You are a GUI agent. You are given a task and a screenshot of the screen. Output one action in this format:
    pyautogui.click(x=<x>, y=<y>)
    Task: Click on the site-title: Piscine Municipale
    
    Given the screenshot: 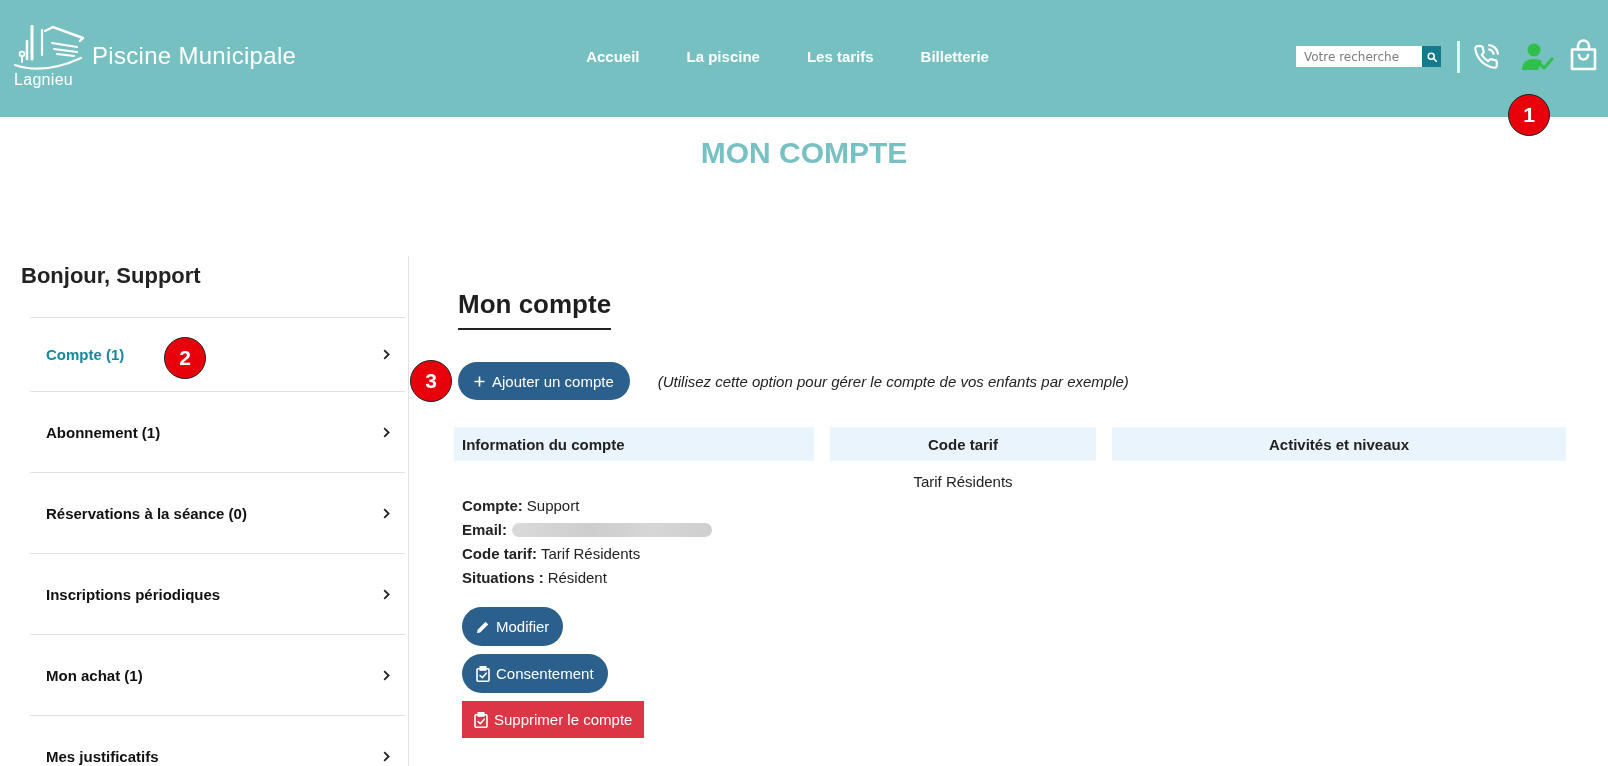 What is the action you would take?
    pyautogui.click(x=194, y=55)
    